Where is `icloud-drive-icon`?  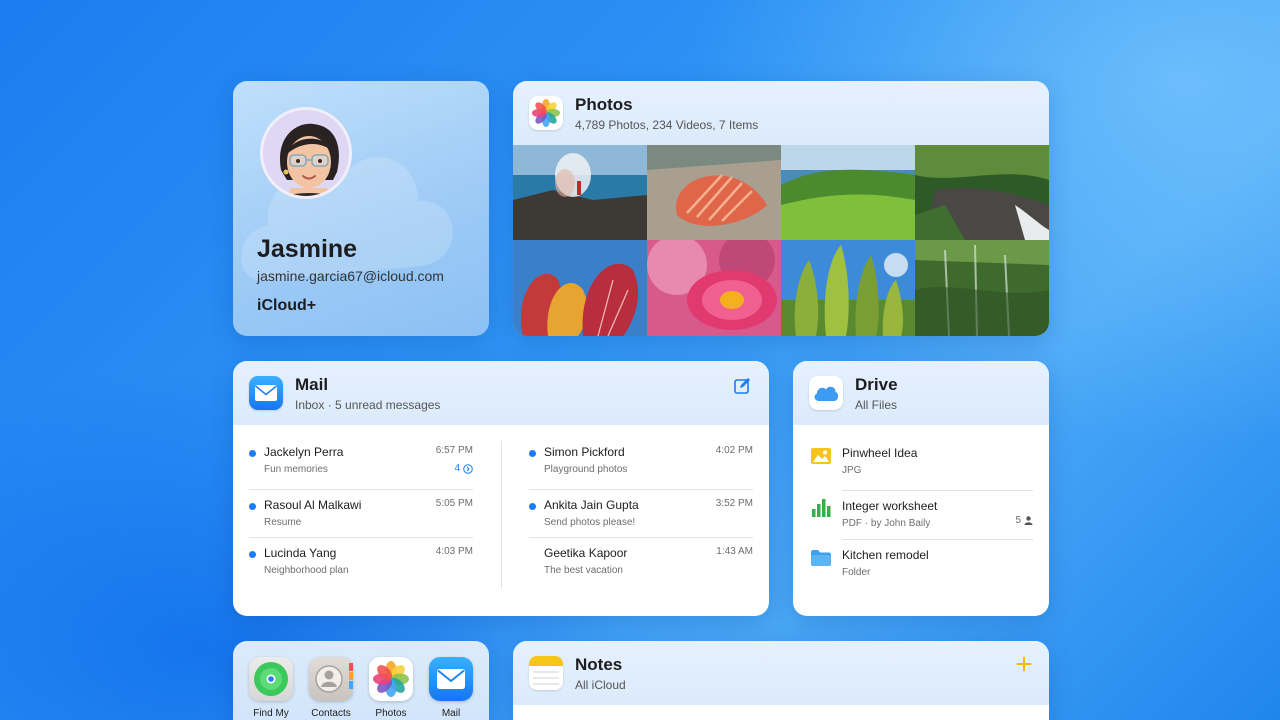 icloud-drive-icon is located at coordinates (826, 393).